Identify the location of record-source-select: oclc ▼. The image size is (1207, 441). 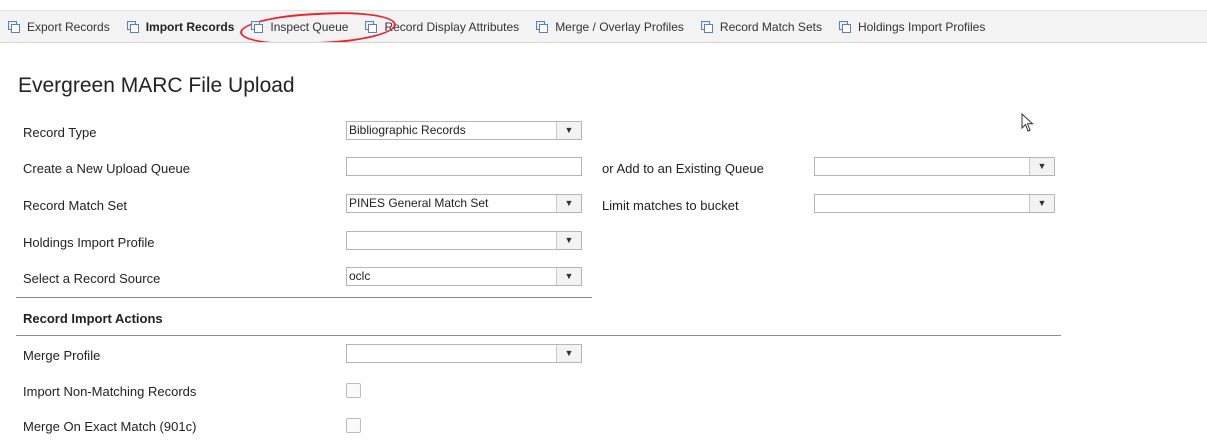
(464, 276).